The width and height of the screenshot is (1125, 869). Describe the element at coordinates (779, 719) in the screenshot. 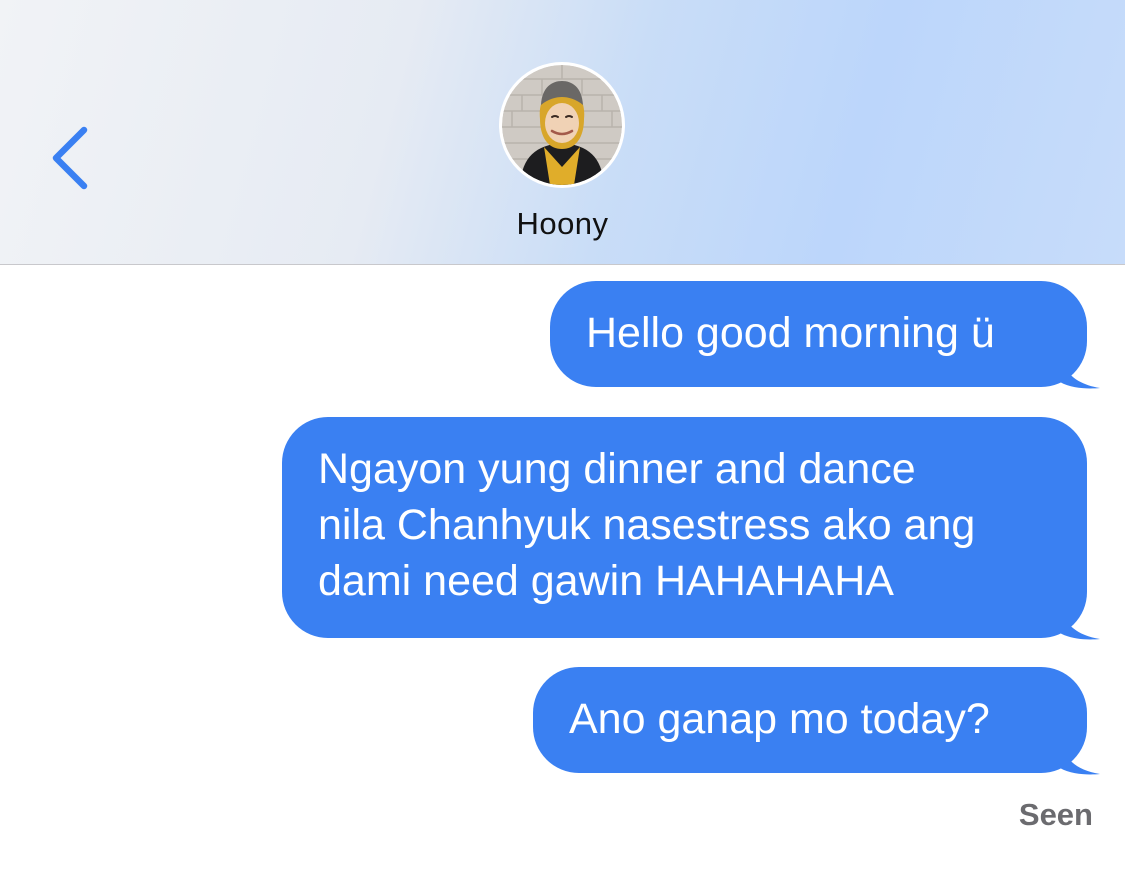

I see `message-text: Ano ganap mo today?` at that location.